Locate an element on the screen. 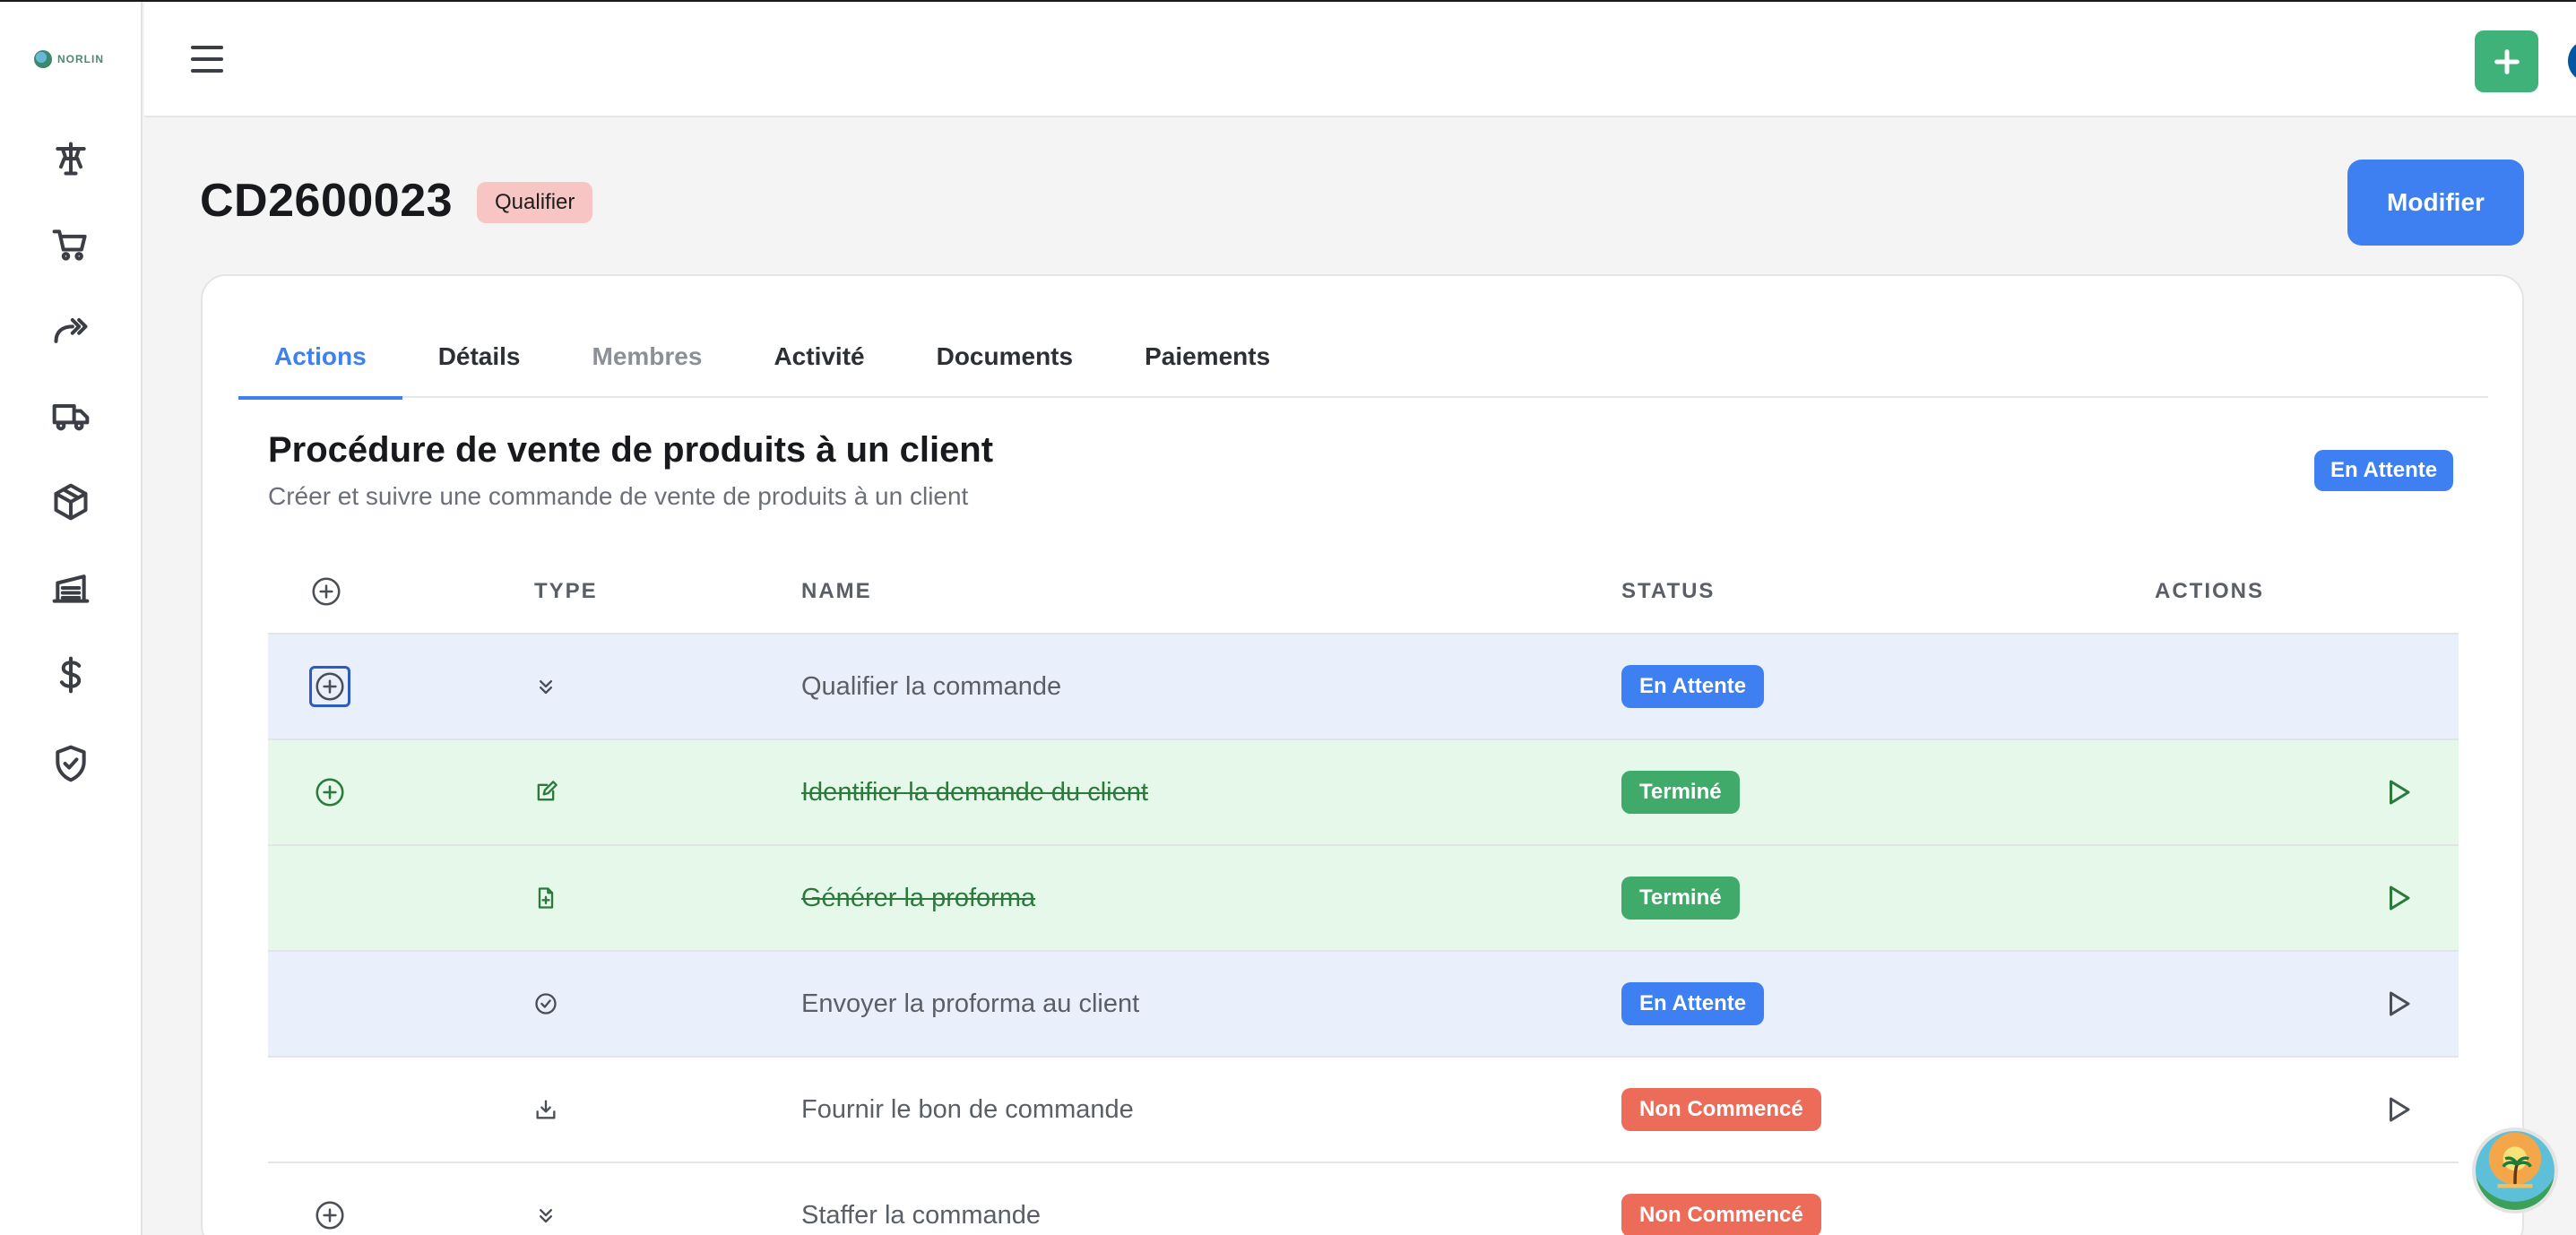 The width and height of the screenshot is (2576, 1235). top-header is located at coordinates (1360, 59).